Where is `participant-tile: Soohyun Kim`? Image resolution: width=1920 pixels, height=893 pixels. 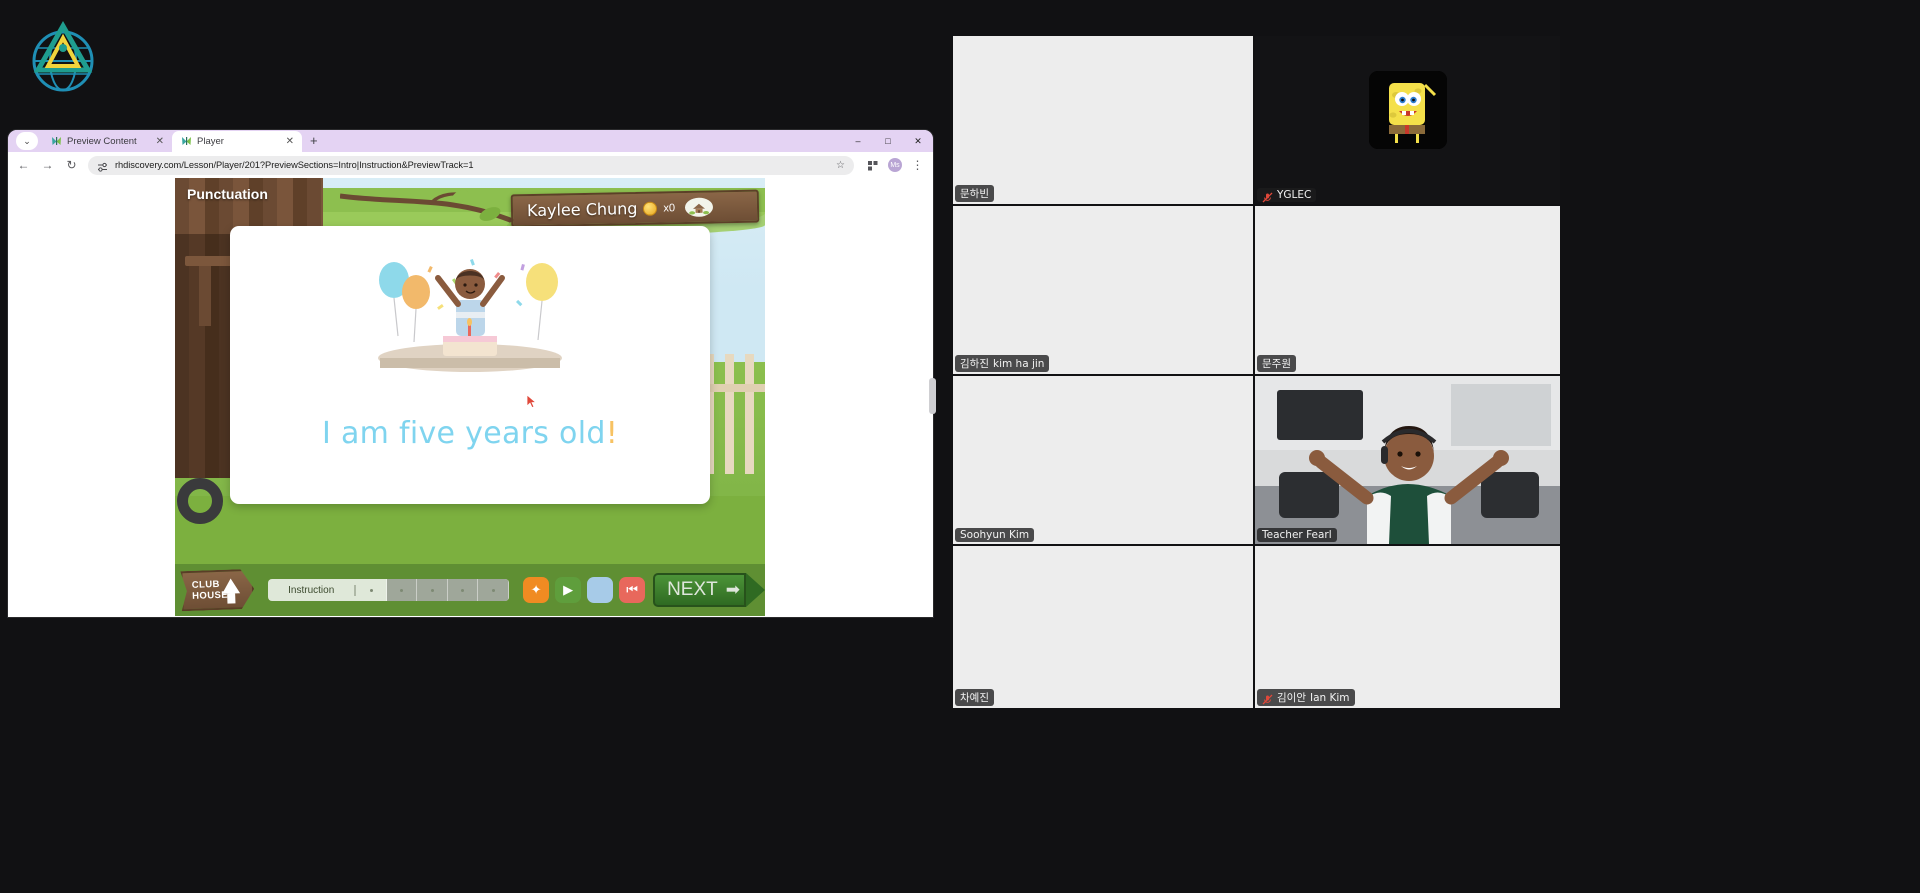
participant-tile: Soohyun Kim is located at coordinates (1103, 460).